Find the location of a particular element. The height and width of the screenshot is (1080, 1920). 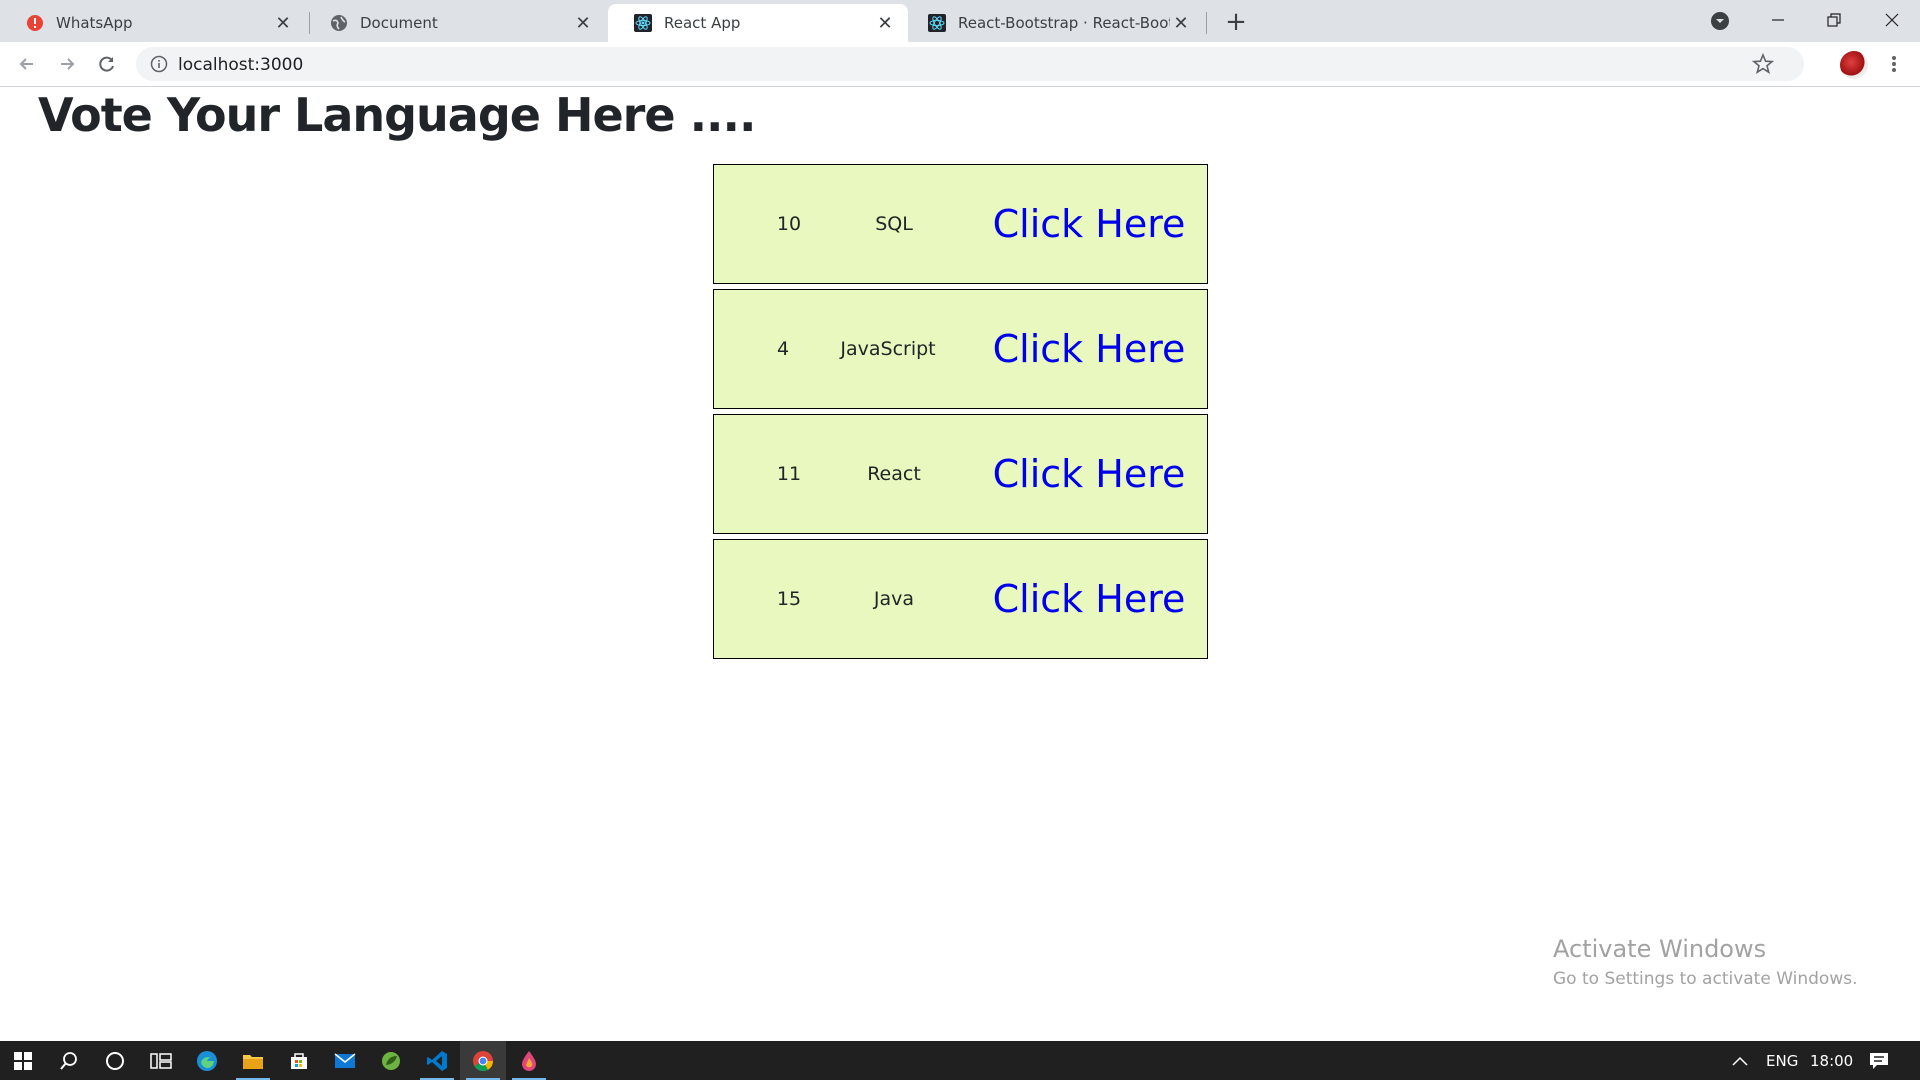

tab-search-button is located at coordinates (1720, 21).